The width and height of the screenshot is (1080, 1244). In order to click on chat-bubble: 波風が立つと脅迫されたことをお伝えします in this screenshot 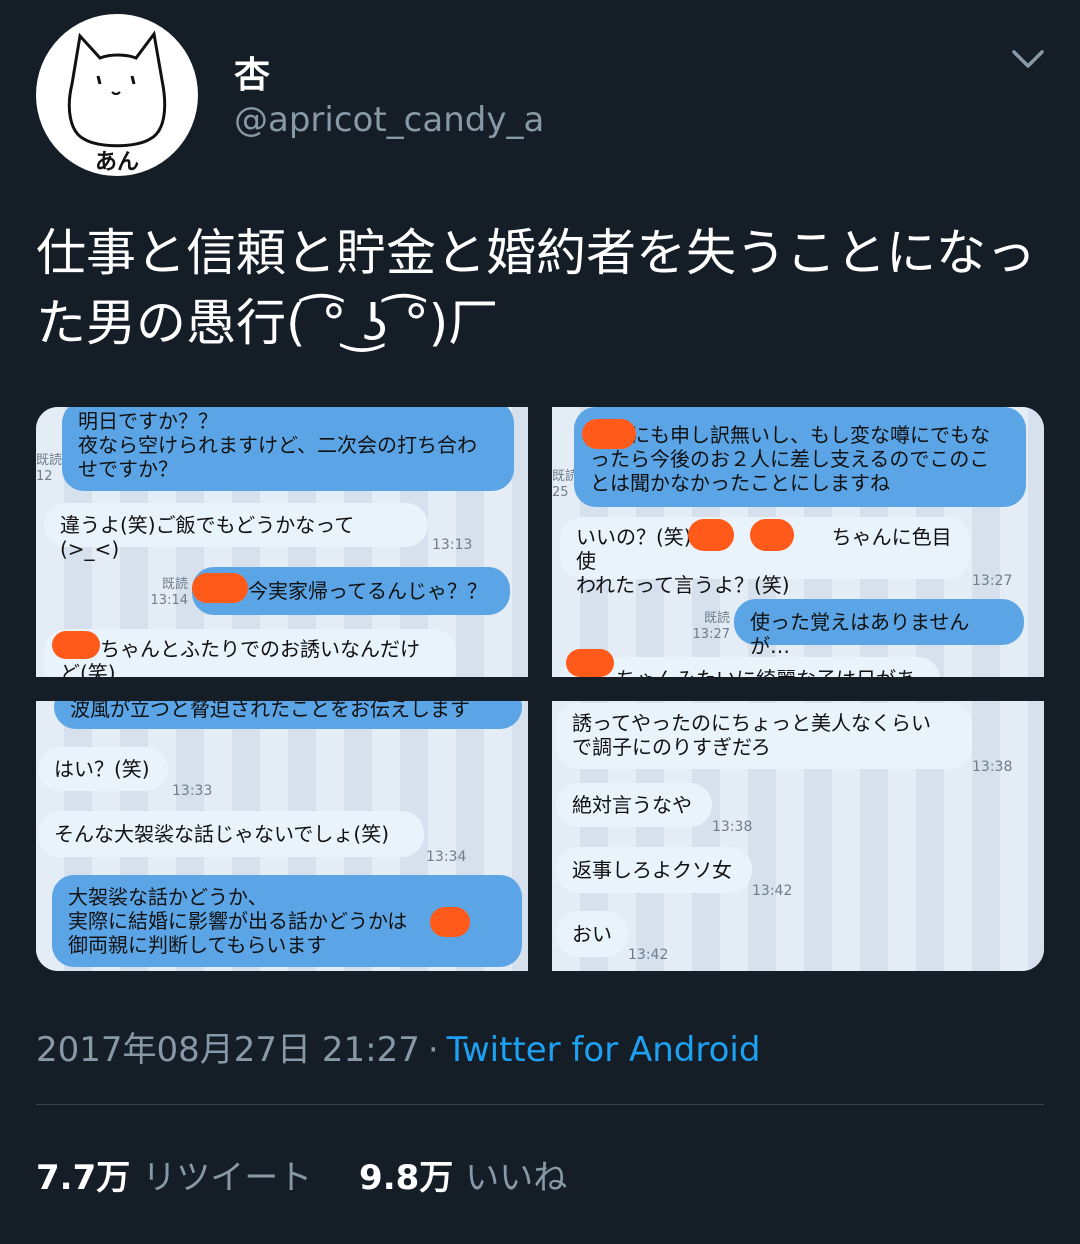, I will do `click(288, 715)`.